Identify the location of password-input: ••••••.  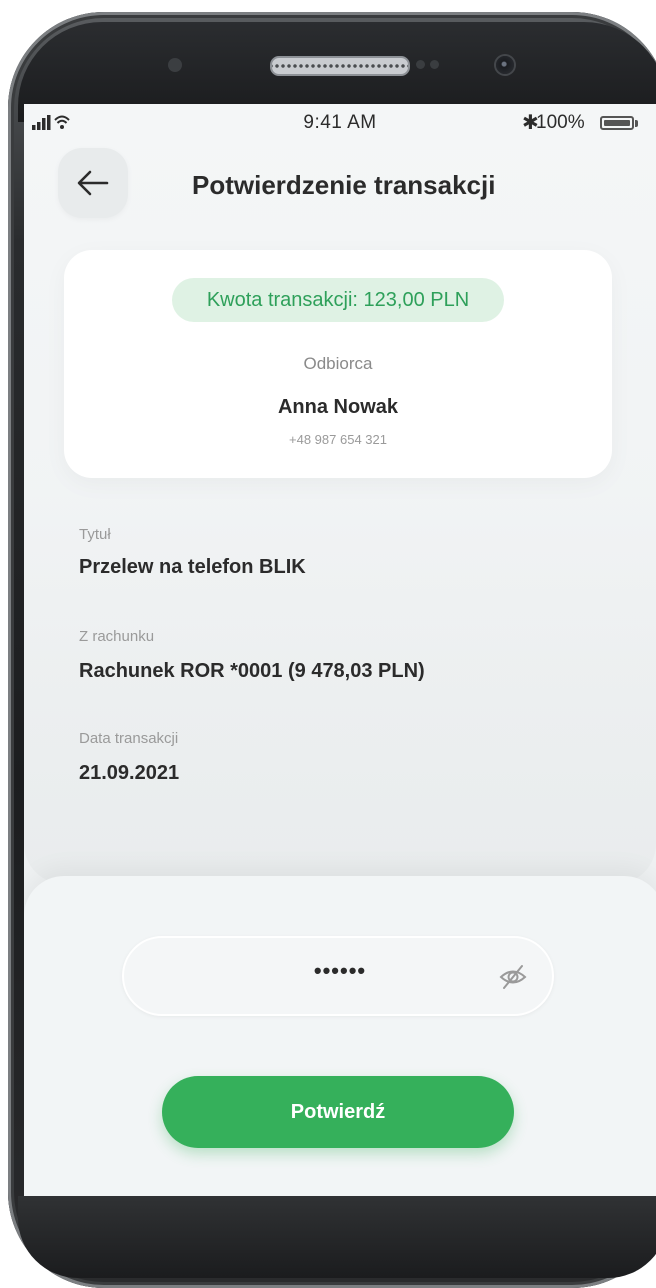
(338, 976).